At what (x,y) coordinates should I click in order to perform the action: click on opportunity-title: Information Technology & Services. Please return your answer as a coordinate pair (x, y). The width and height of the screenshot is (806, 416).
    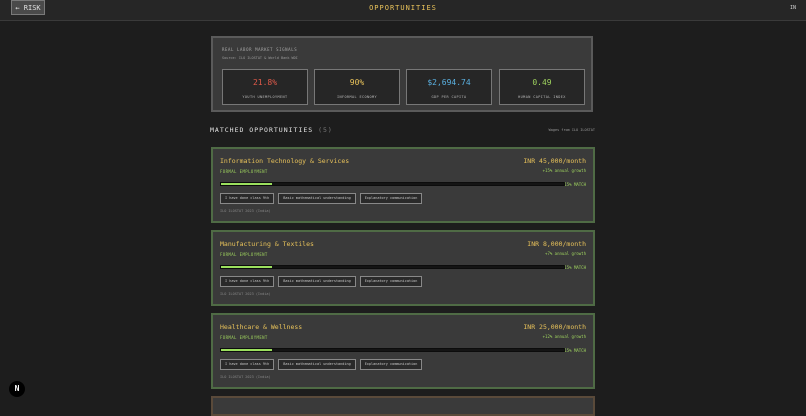
    Looking at the image, I should click on (285, 161).